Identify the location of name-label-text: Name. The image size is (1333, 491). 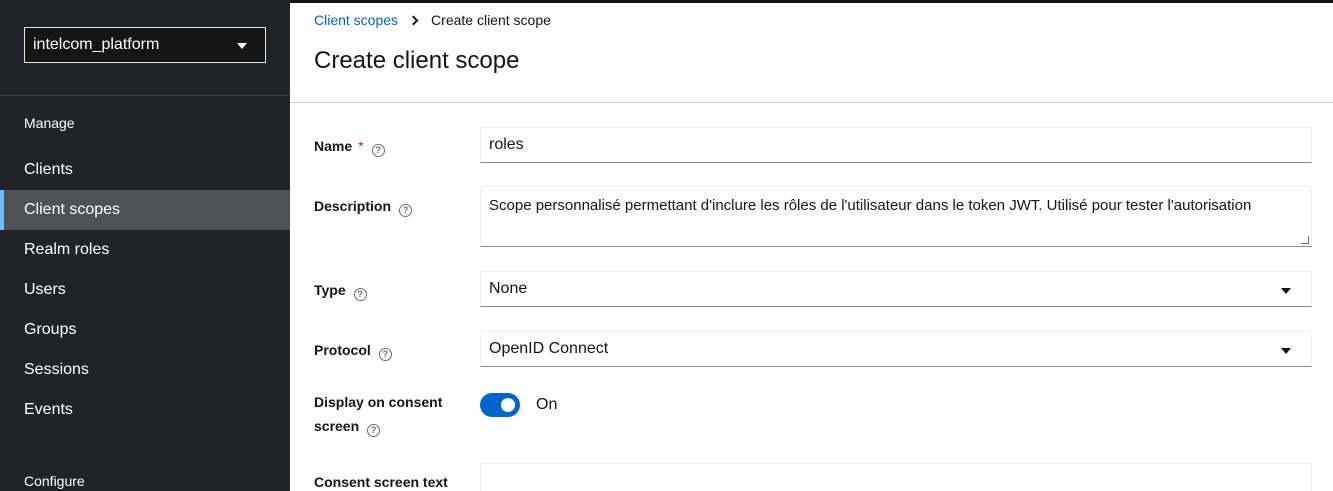
(333, 146).